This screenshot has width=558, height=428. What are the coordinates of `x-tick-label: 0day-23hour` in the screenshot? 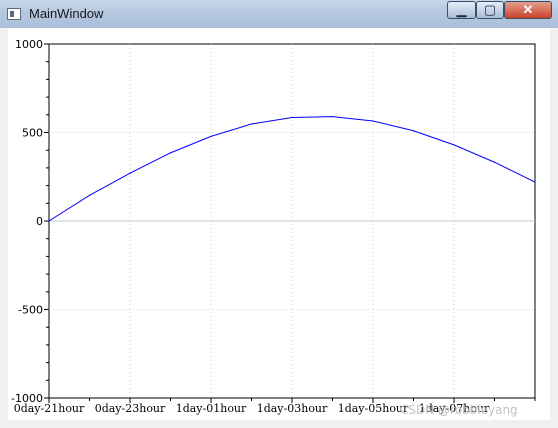 It's located at (130, 408).